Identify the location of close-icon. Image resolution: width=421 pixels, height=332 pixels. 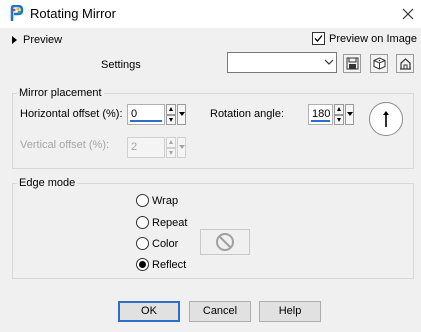
(408, 14).